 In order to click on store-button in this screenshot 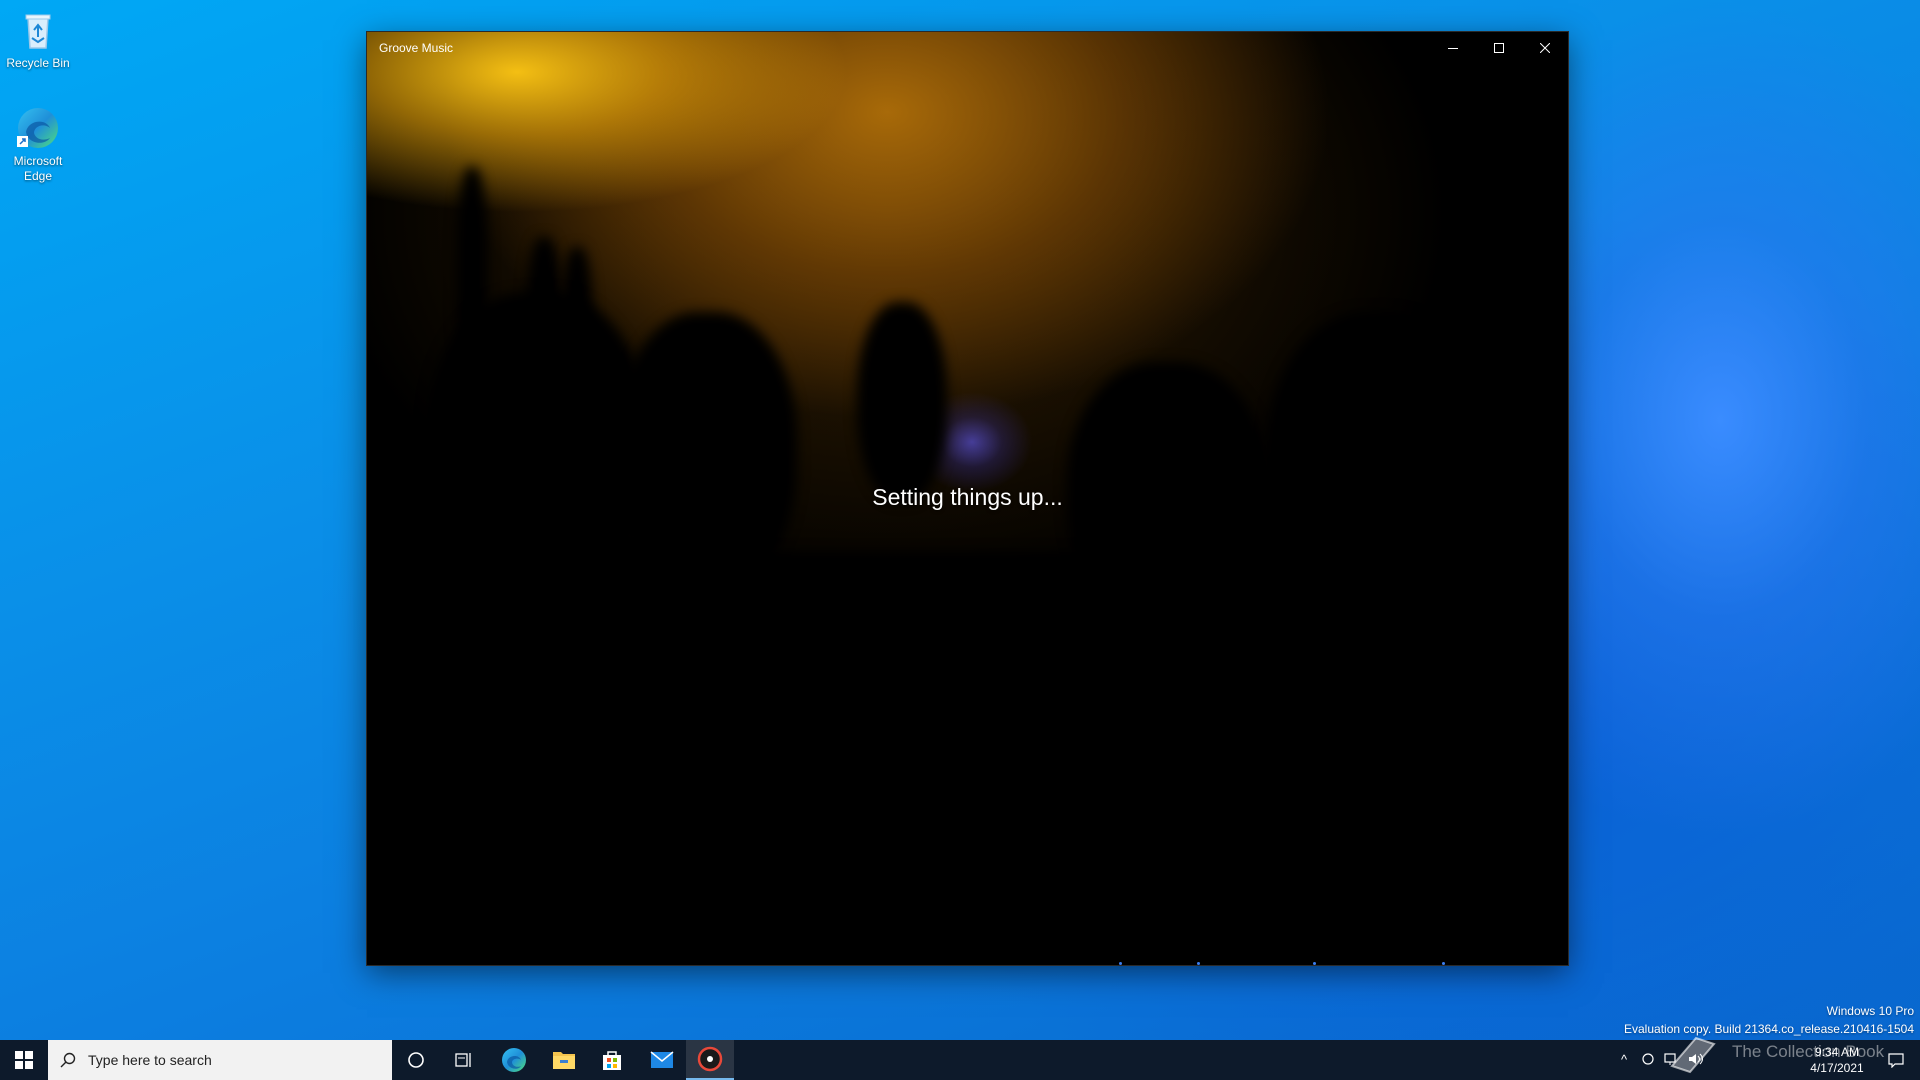, I will do `click(612, 1060)`.